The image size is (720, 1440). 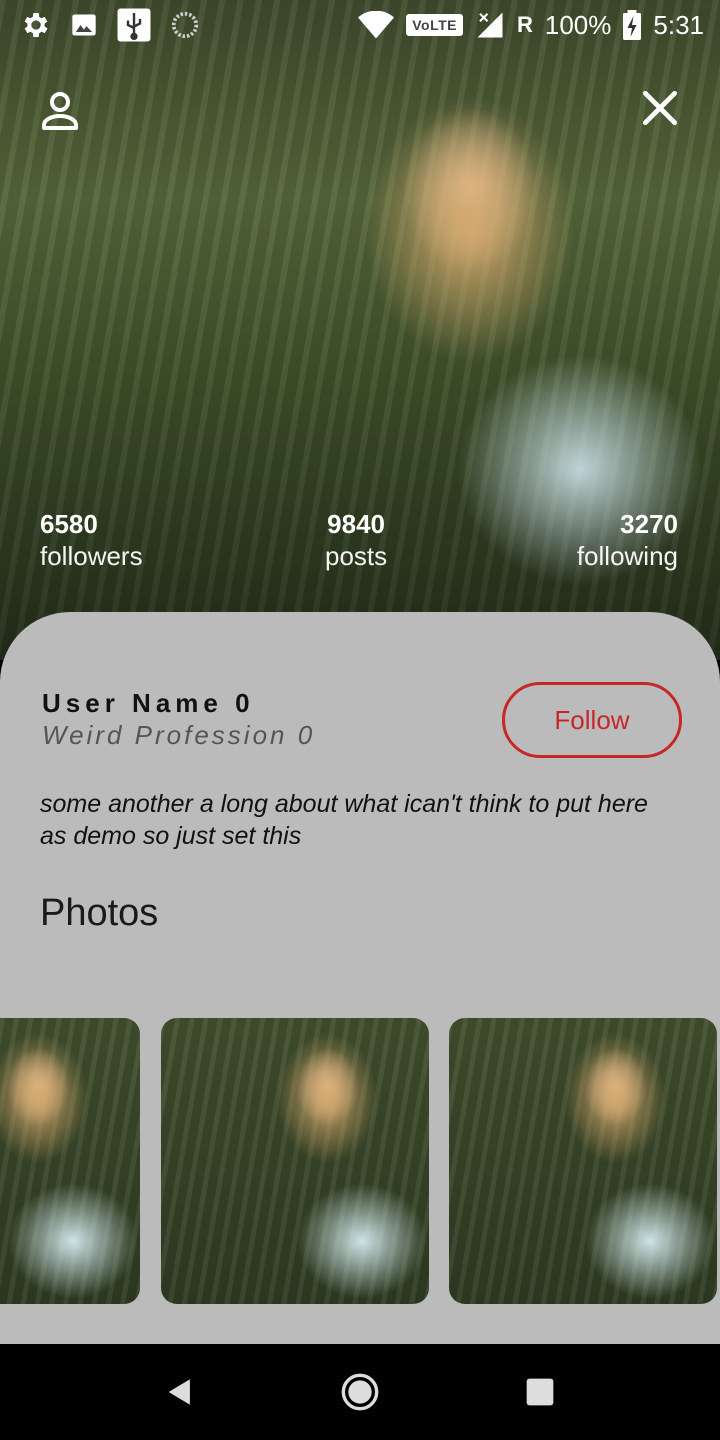 I want to click on home-button, so click(x=360, y=1392).